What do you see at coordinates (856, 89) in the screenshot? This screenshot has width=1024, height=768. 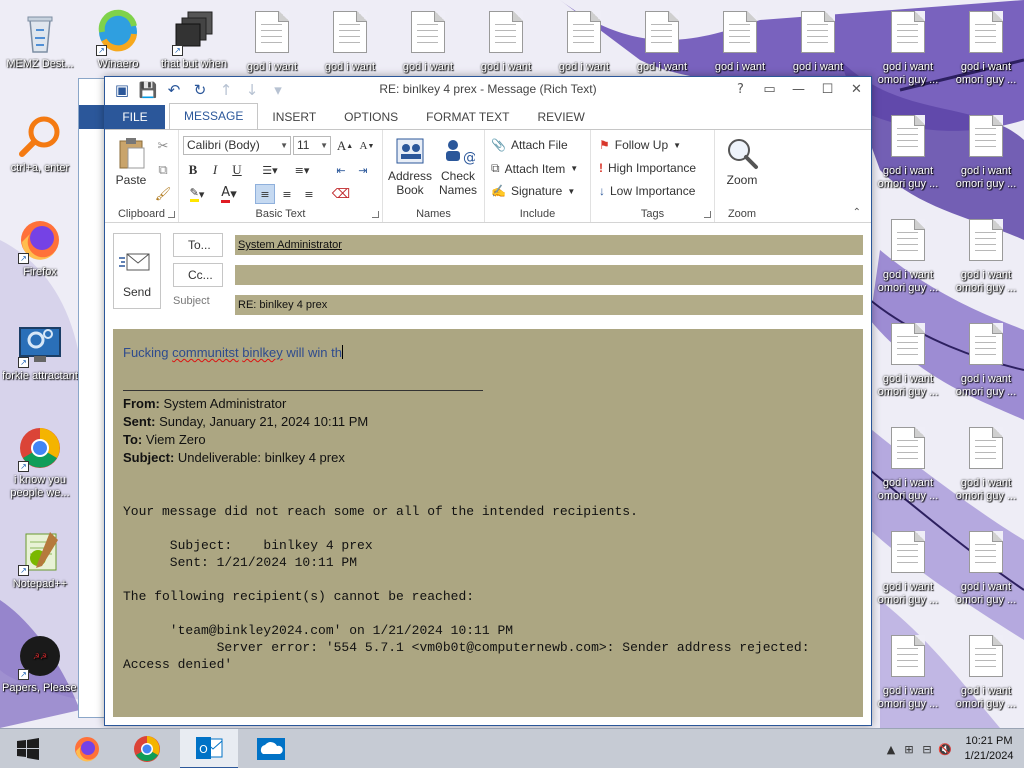 I see `close-button: ✕` at bounding box center [856, 89].